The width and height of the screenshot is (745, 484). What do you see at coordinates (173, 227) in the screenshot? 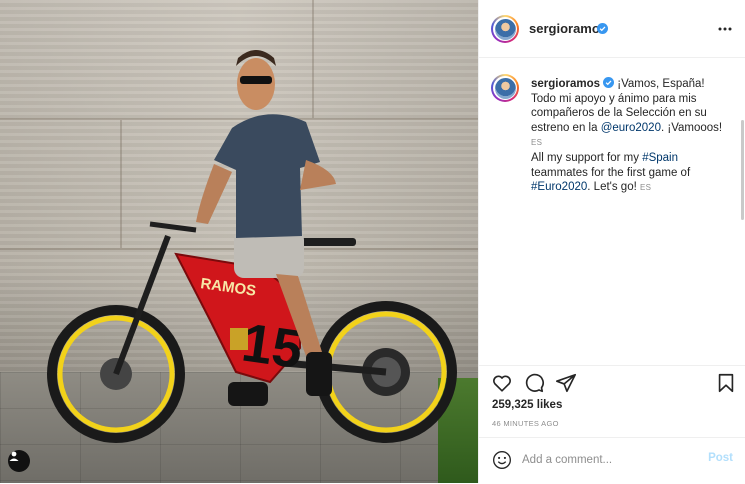
I see `handlebar` at bounding box center [173, 227].